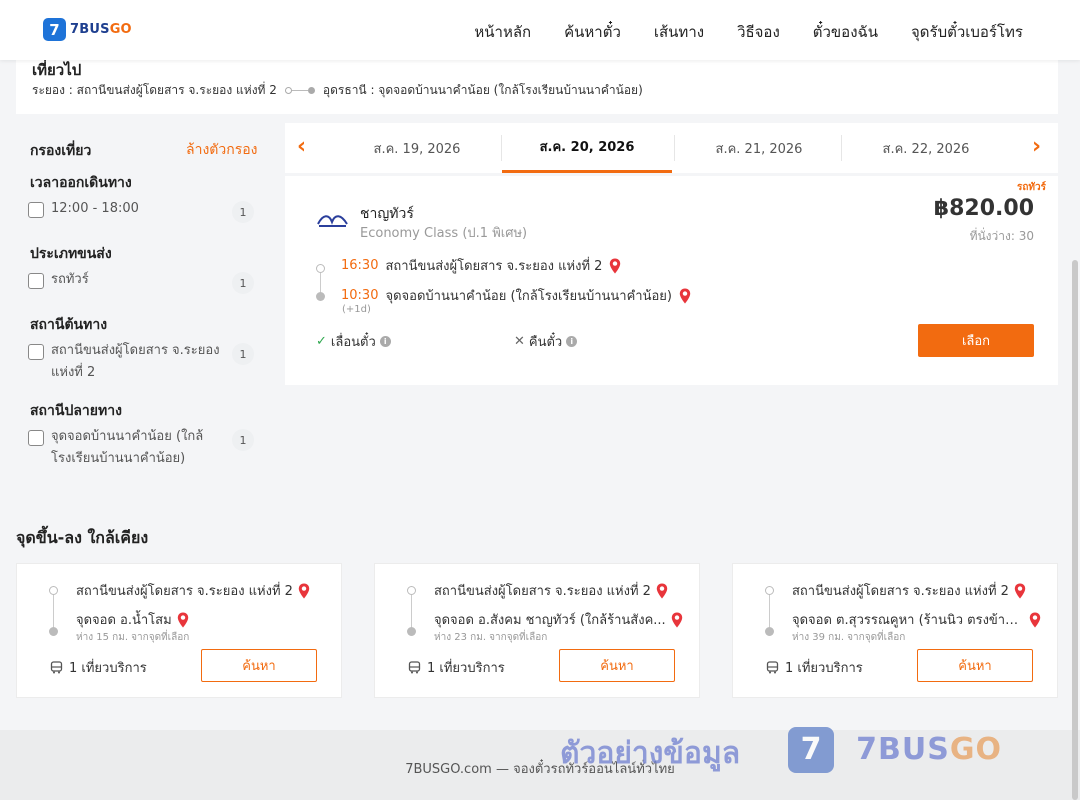 The image size is (1080, 800). What do you see at coordinates (519, 341) in the screenshot?
I see `cross-icon: ✕` at bounding box center [519, 341].